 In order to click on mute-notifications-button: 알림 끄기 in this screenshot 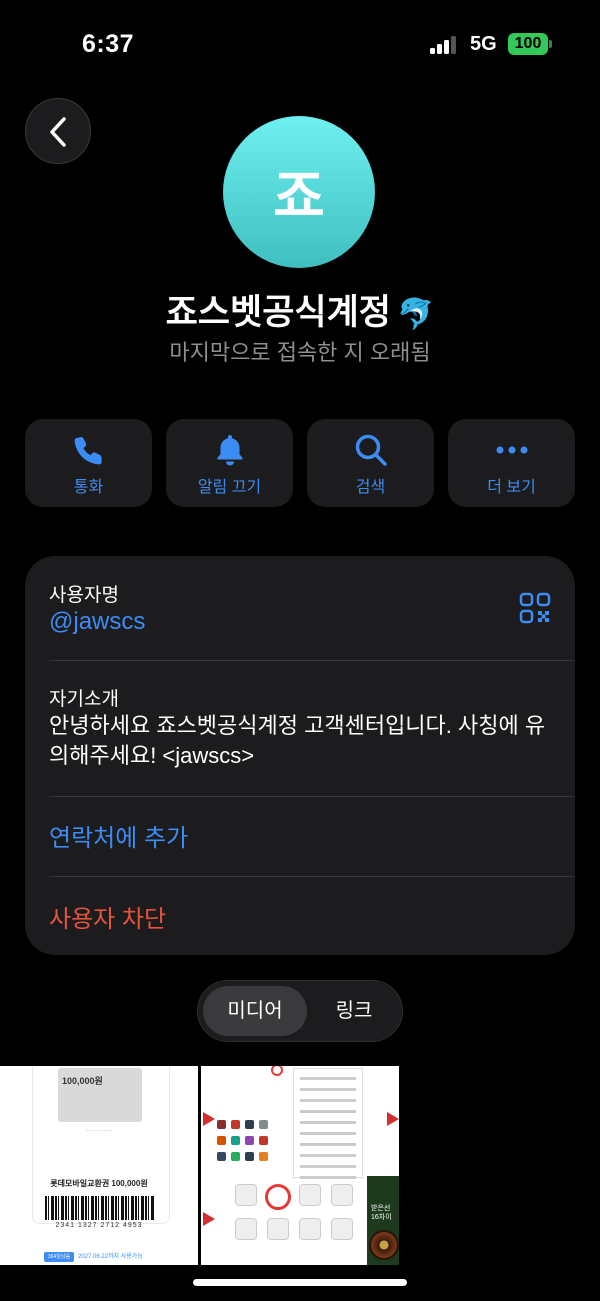, I will do `click(229, 463)`.